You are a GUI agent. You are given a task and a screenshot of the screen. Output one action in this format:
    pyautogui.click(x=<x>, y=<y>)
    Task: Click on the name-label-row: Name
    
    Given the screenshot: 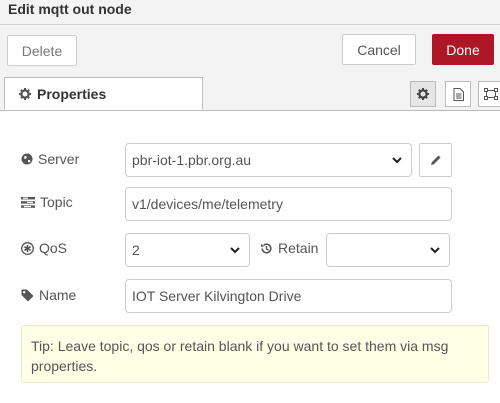 What is the action you would take?
    pyautogui.click(x=48, y=295)
    